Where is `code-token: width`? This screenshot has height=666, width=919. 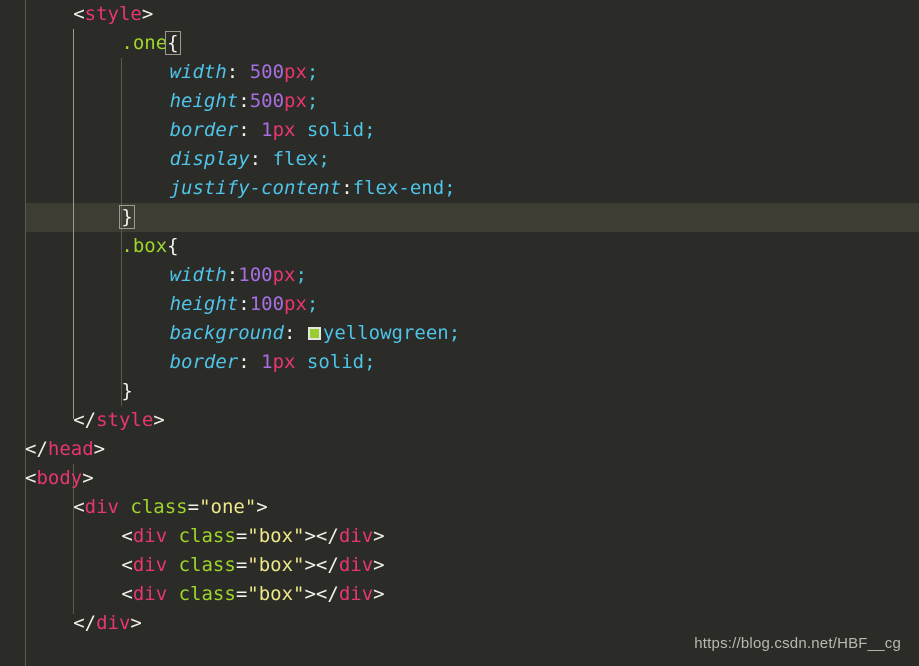
code-token: width is located at coordinates (198, 275).